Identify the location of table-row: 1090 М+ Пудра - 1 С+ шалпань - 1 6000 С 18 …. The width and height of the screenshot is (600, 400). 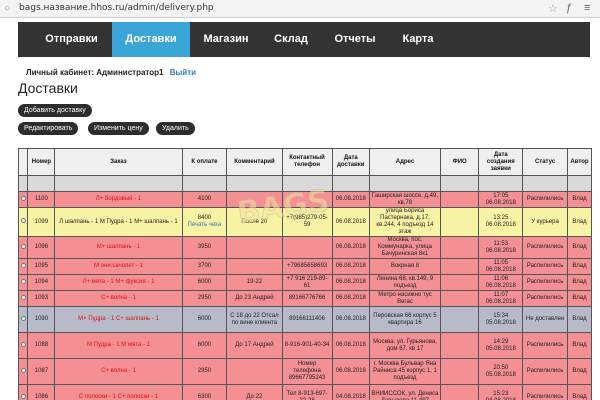
(305, 319).